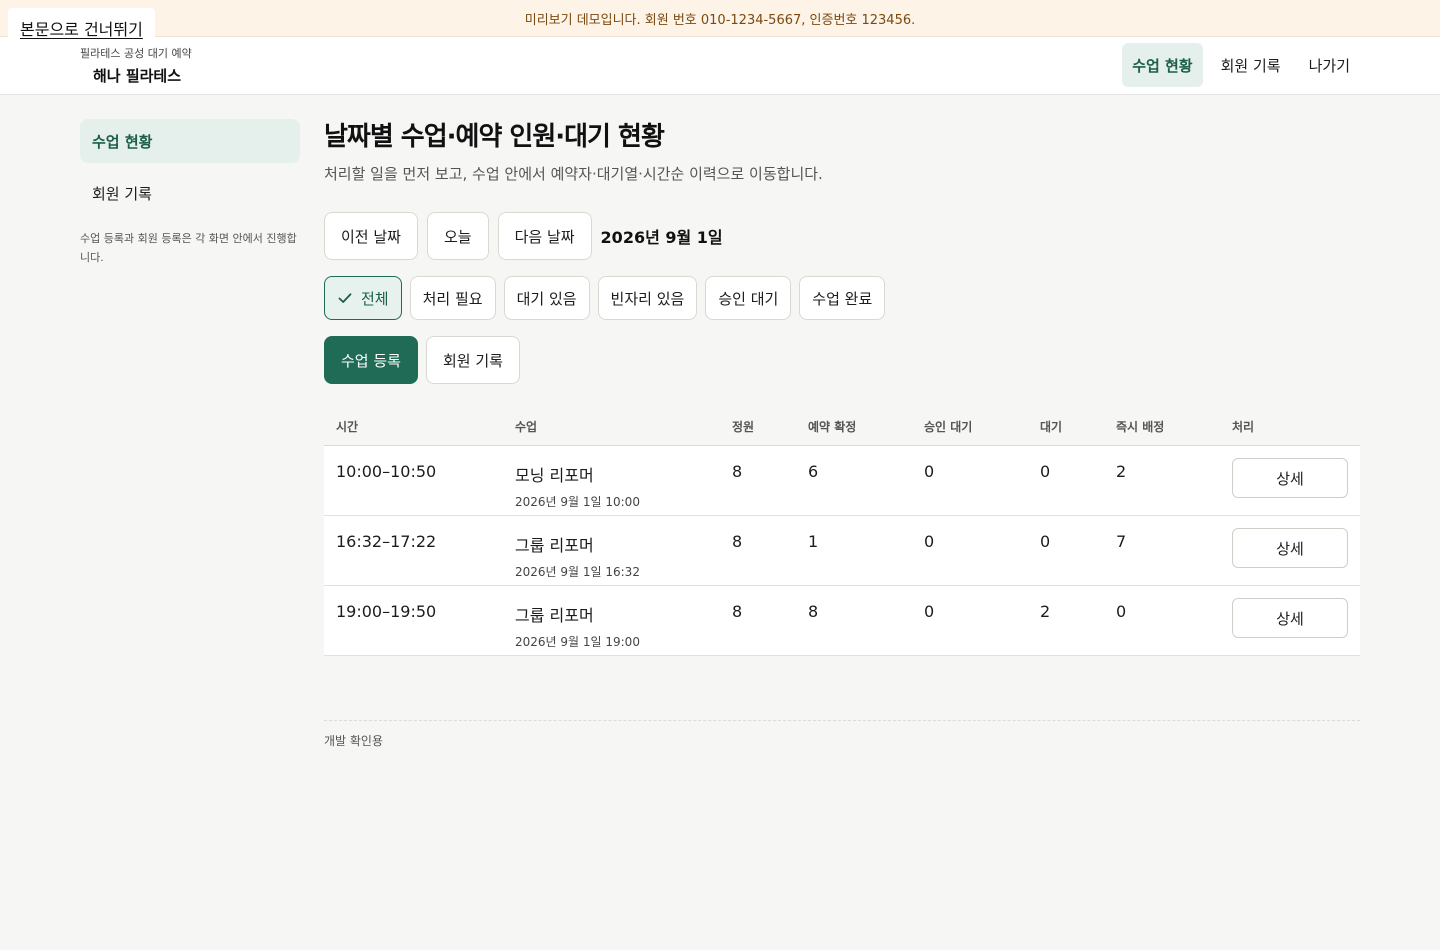  What do you see at coordinates (494, 137) in the screenshot?
I see `page-title: 날짜별 수업·예약 인원·대기 현황` at bounding box center [494, 137].